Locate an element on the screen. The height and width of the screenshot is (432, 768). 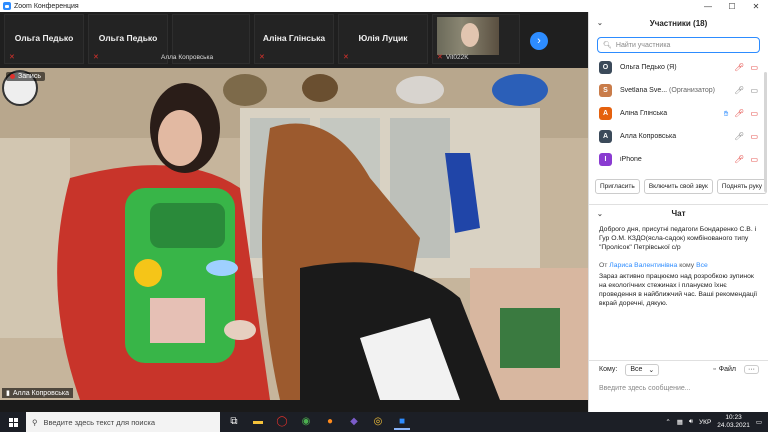
zoom-taskbar-icon: ■ is located at coordinates (402, 422).